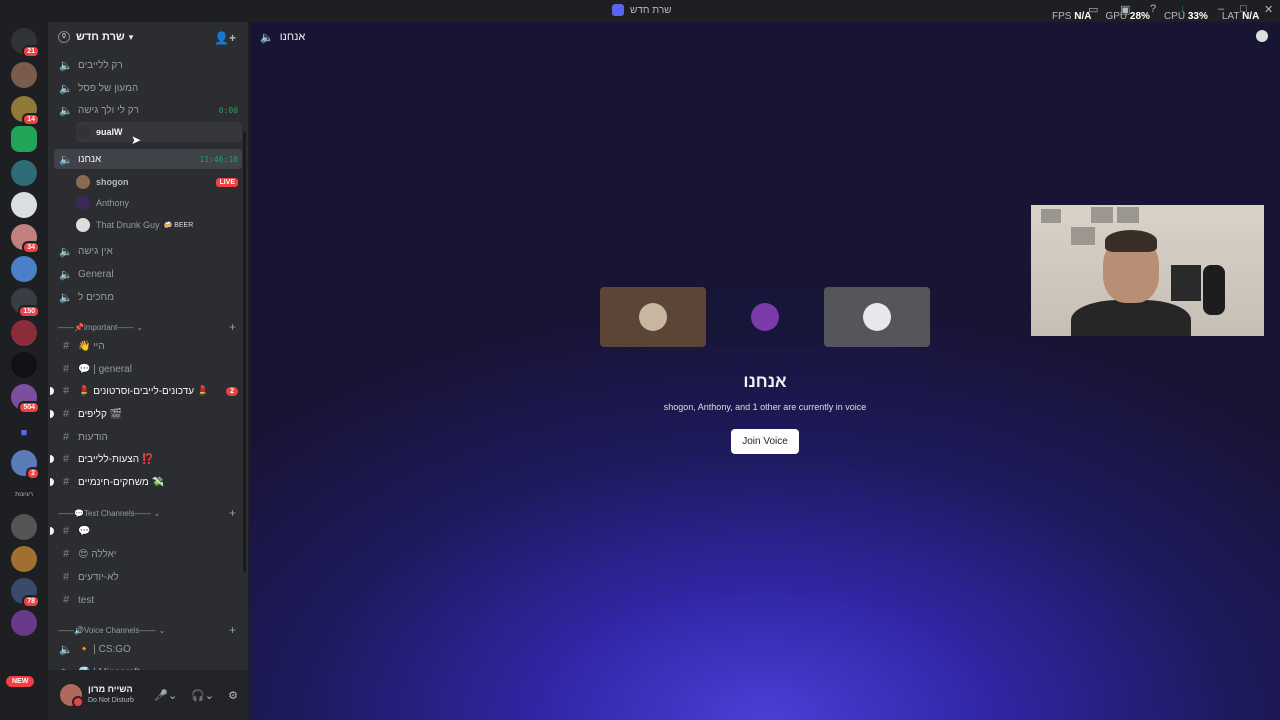  Describe the element at coordinates (148, 65) in the screenshot. I see `voice-channel: 🔈 רק ללייבים` at that location.